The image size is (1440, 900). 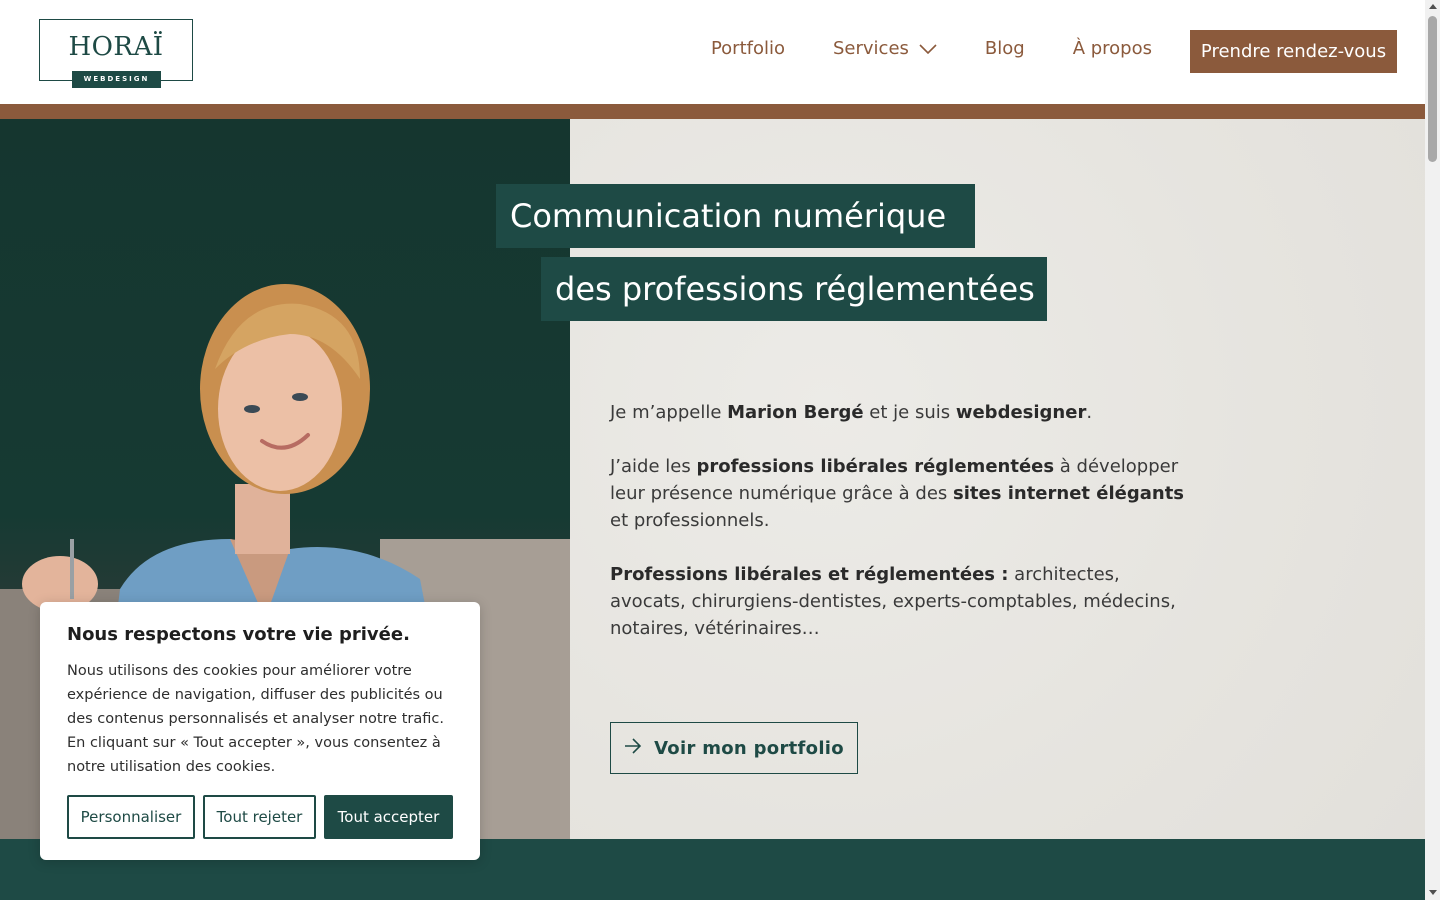 What do you see at coordinates (809, 574) in the screenshot?
I see `professions-heading: Professions libérales et réglementées :` at bounding box center [809, 574].